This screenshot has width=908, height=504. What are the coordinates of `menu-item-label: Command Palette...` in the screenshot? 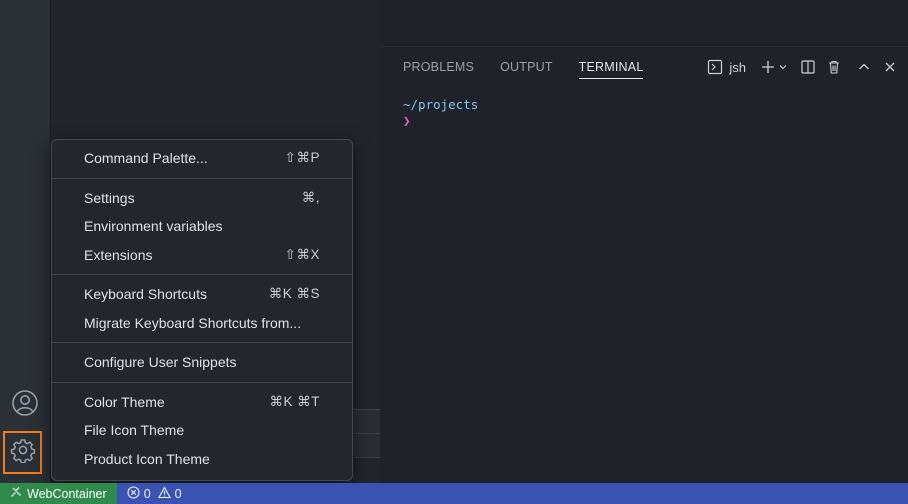 It's located at (146, 158).